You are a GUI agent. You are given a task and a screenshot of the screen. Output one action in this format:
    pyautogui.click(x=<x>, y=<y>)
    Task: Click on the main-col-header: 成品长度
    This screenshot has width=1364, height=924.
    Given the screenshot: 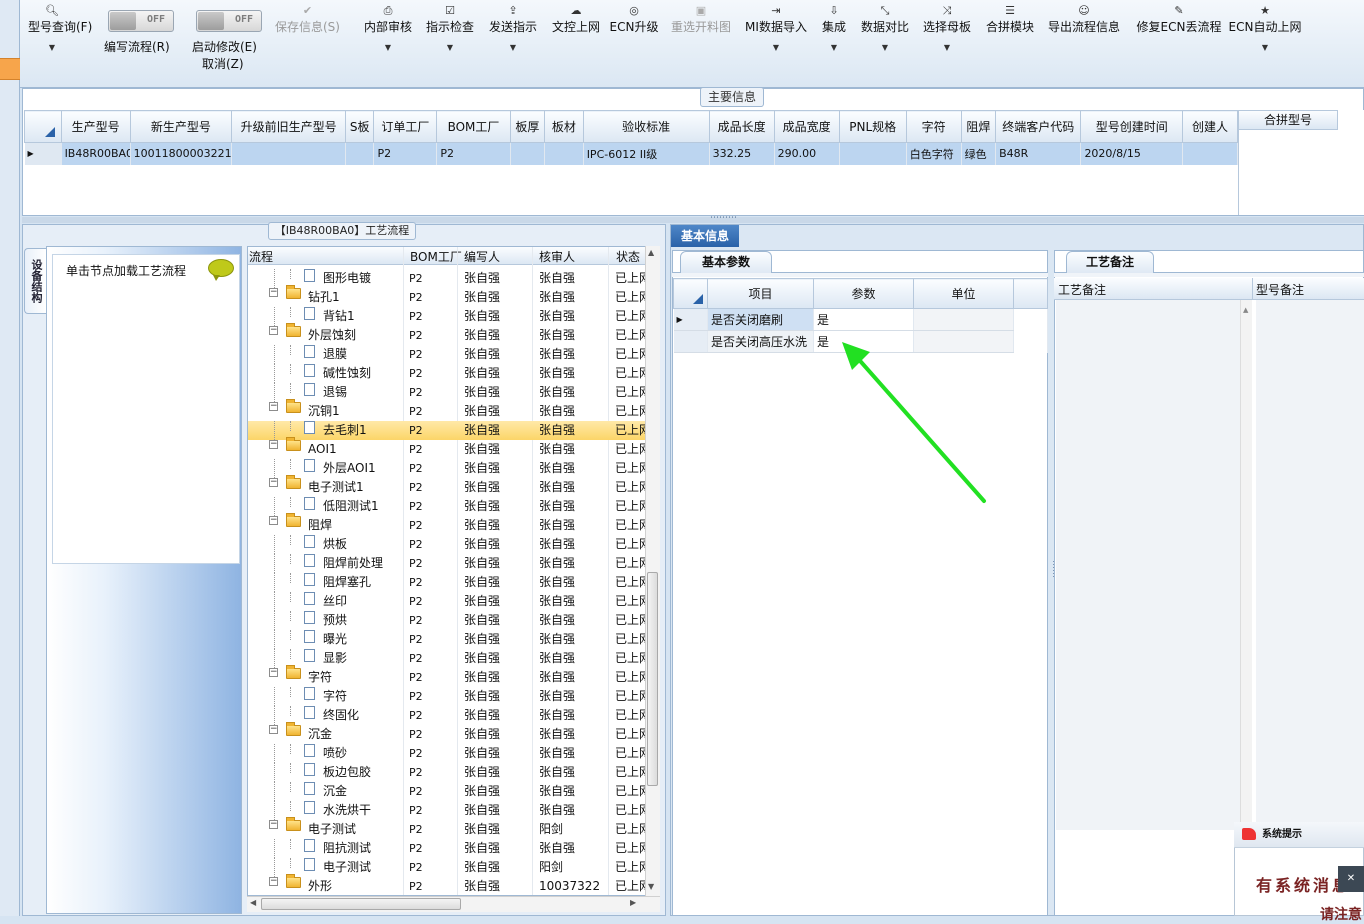 What is the action you would take?
    pyautogui.click(x=741, y=126)
    